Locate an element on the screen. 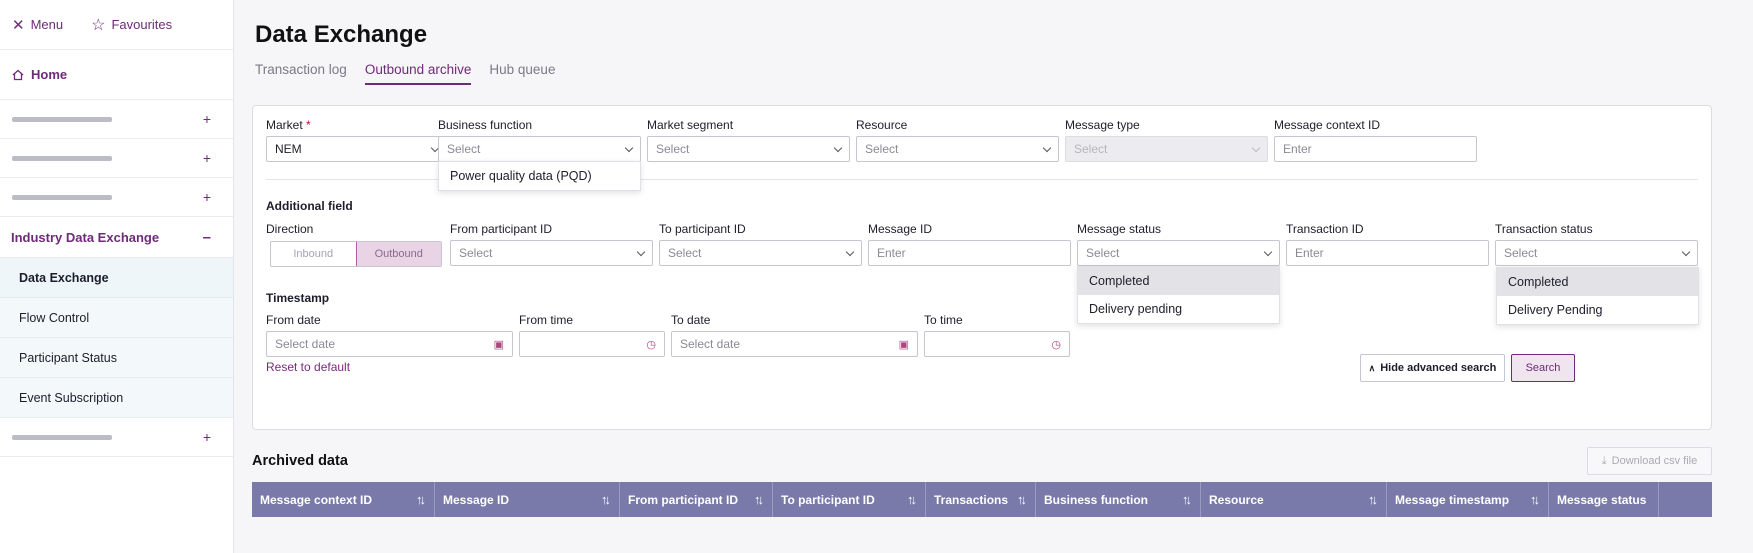 The height and width of the screenshot is (553, 1753). column-label: From participant ID is located at coordinates (683, 499).